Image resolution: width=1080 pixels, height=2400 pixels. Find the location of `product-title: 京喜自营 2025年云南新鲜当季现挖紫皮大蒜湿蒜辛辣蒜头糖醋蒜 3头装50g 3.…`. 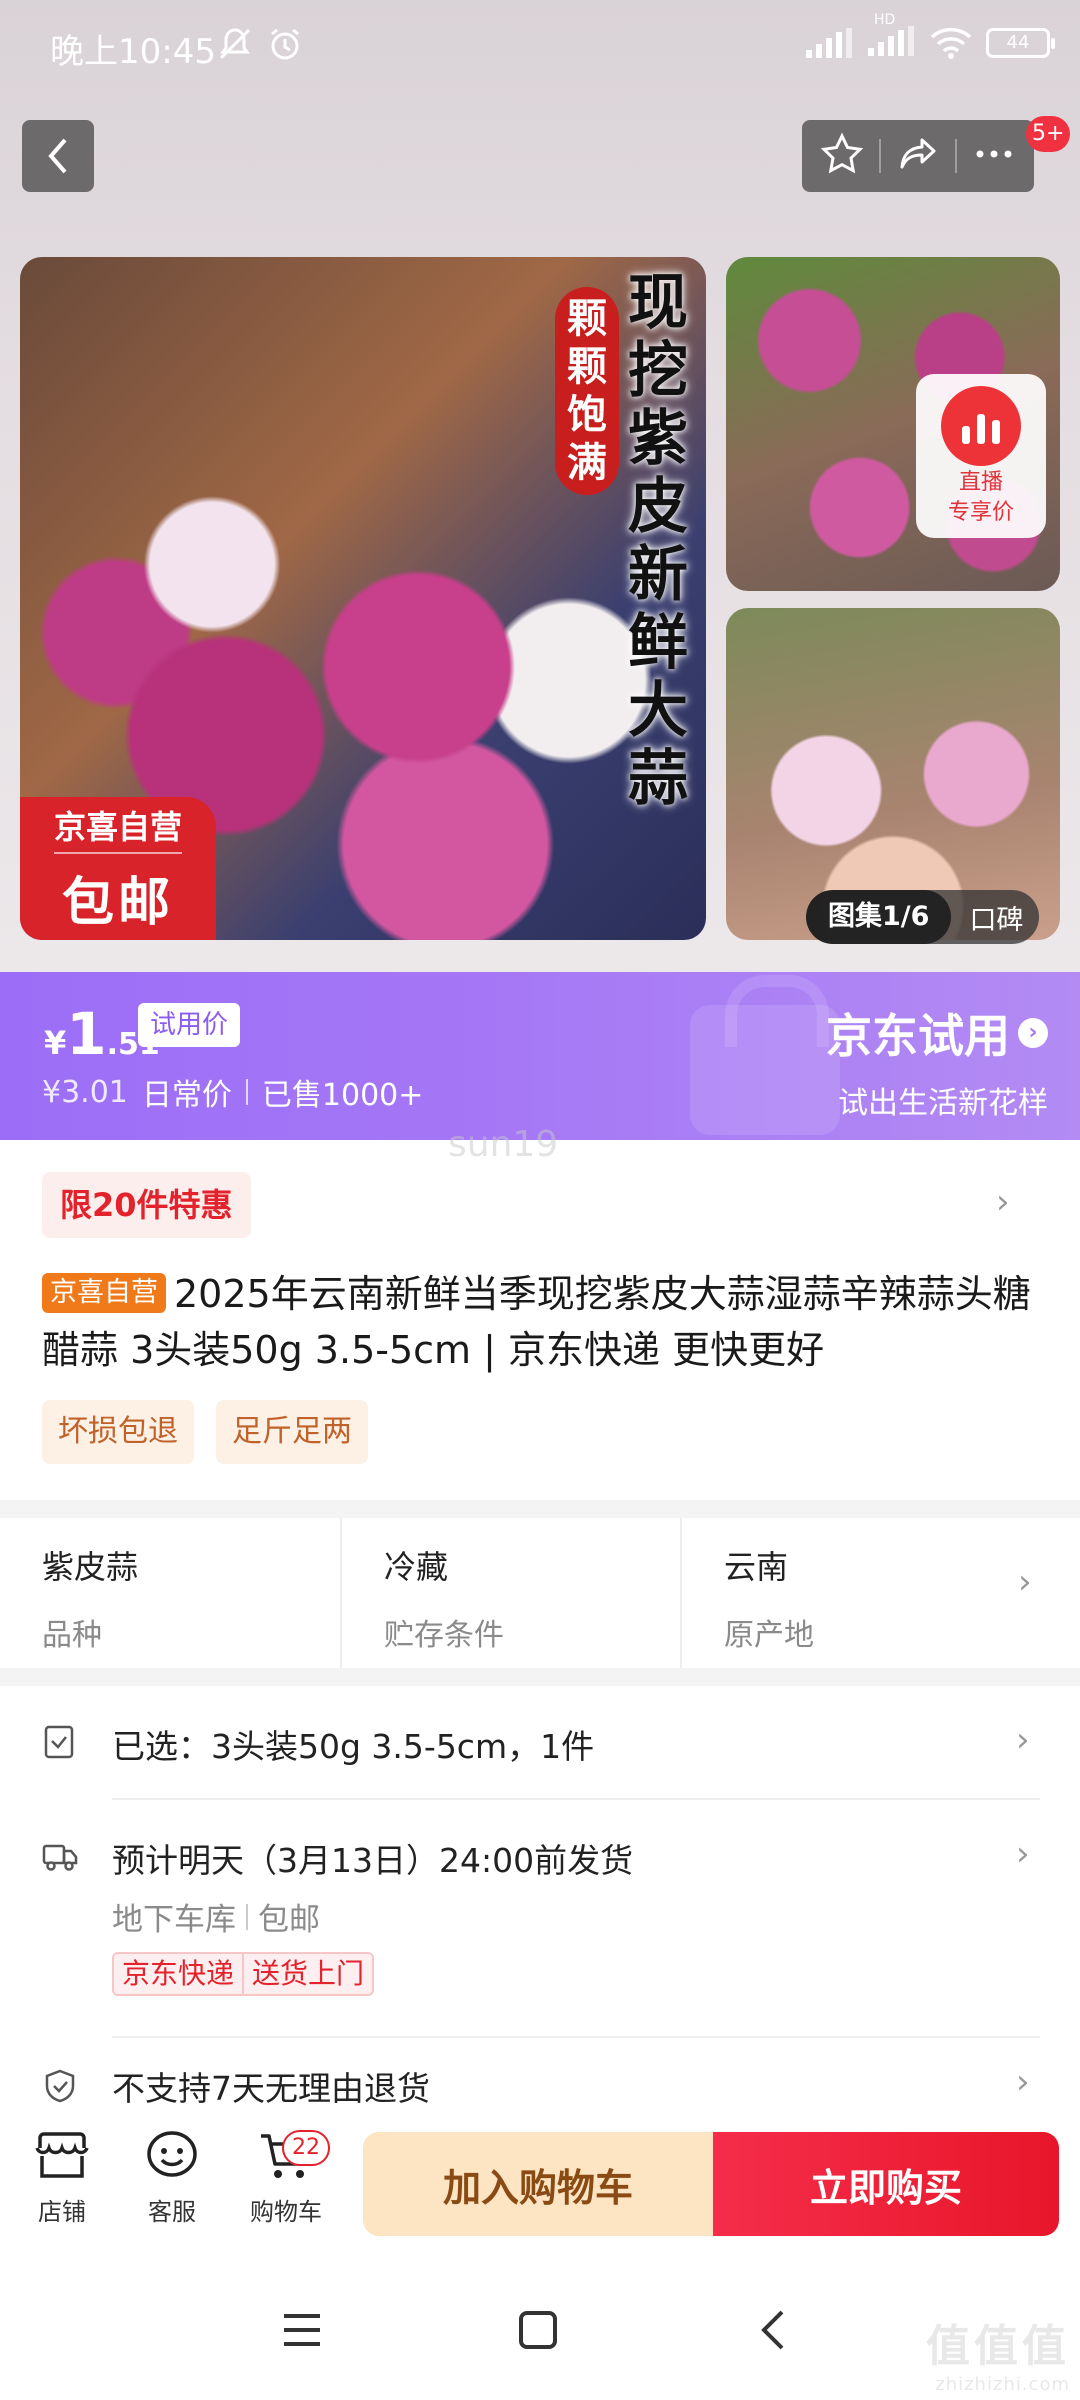

product-title: 京喜自营 2025年云南新鲜当季现挖紫皮大蒜湿蒜辛辣蒜头糖醋蒜 3头装50g 3.… is located at coordinates (542, 1322).